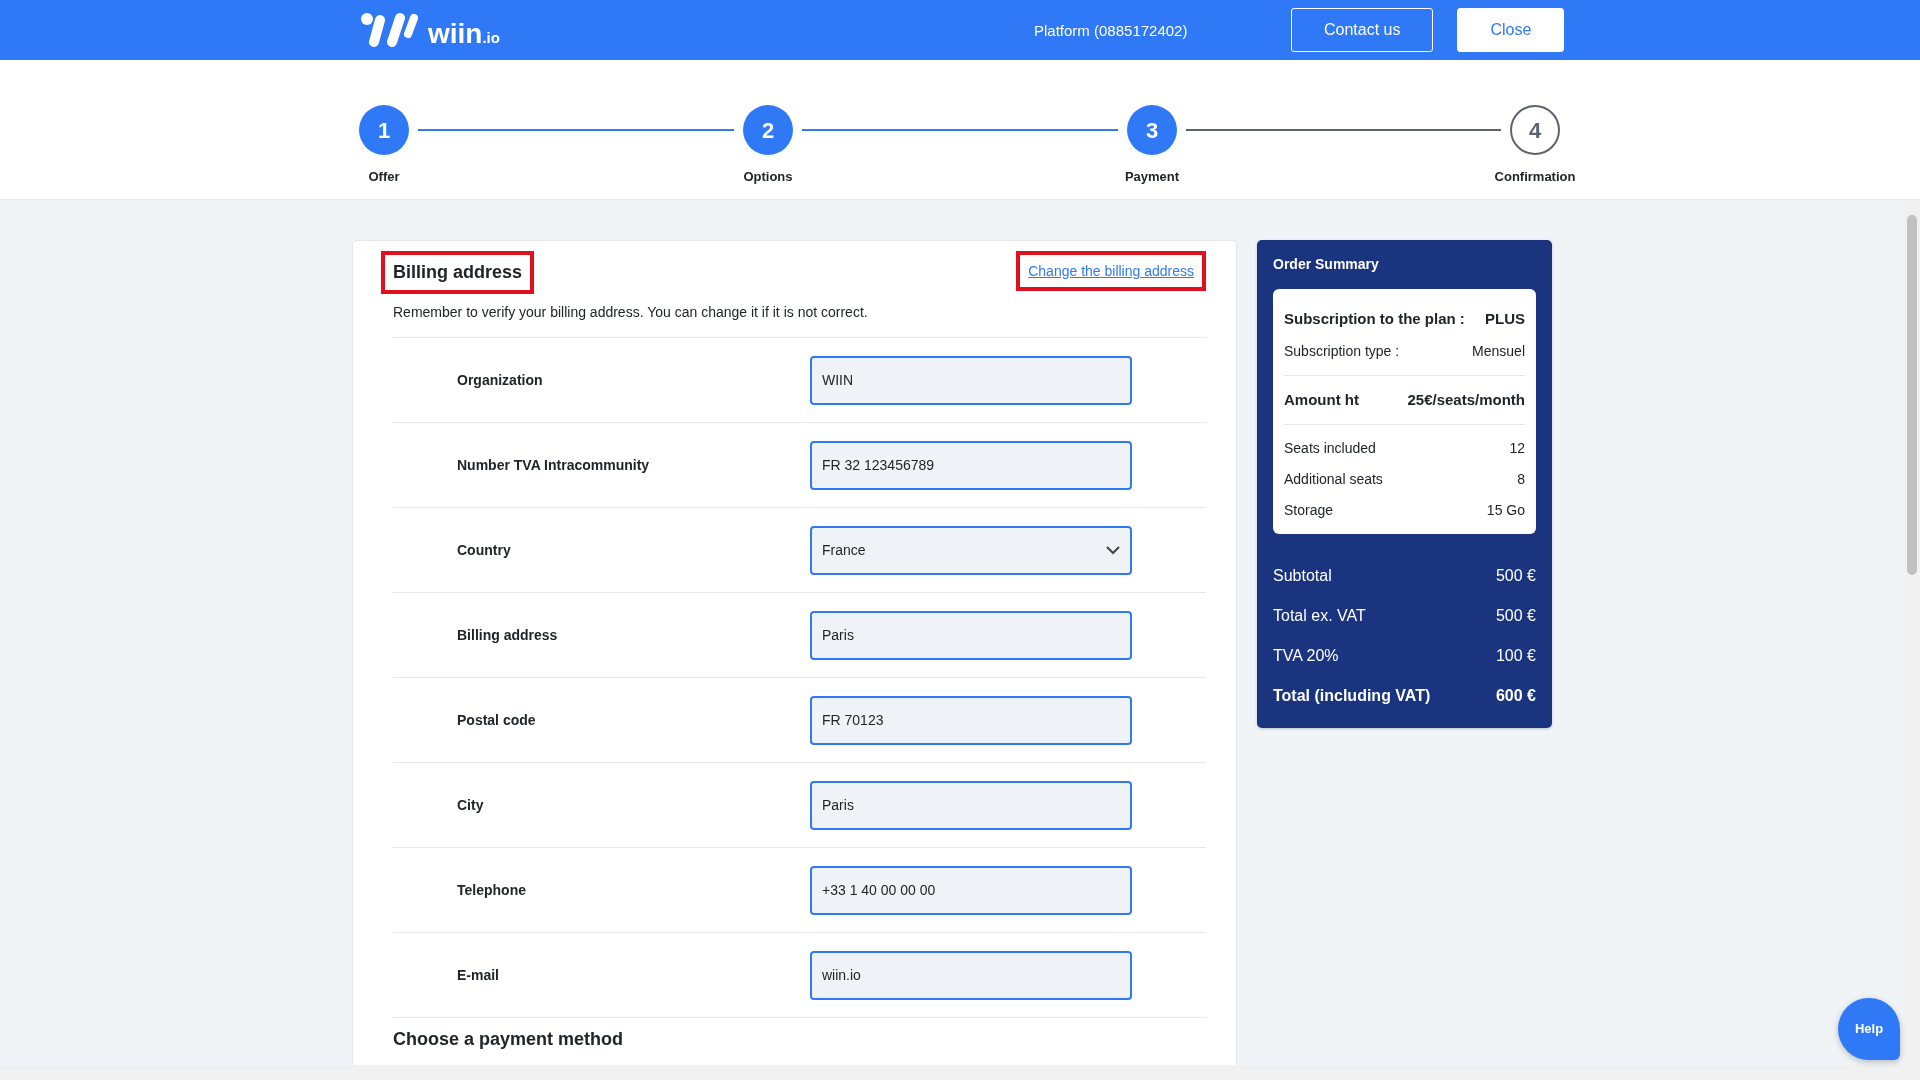  Describe the element at coordinates (1319, 616) in the screenshot. I see `total-label: Total ex. VAT` at that location.